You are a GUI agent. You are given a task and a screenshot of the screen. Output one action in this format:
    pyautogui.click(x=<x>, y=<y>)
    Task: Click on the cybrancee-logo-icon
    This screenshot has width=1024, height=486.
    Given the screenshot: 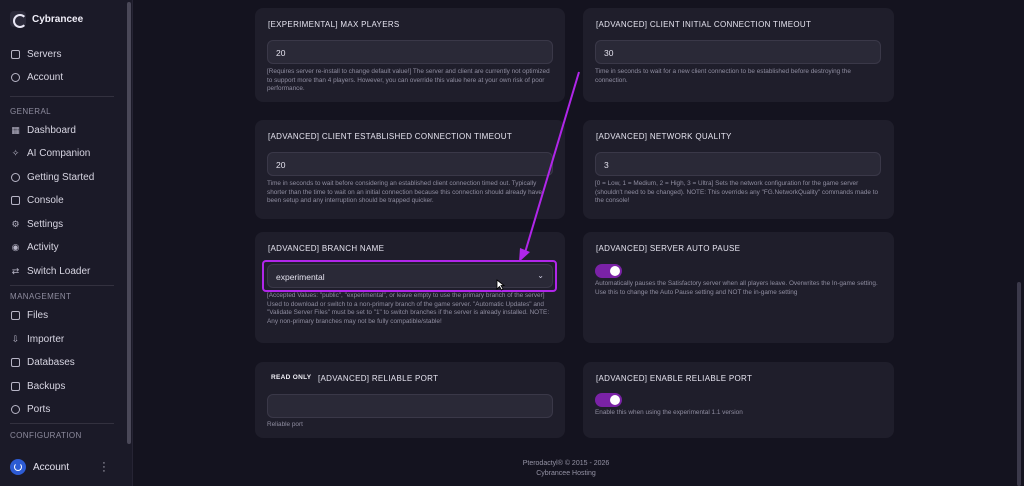 What is the action you would take?
    pyautogui.click(x=18, y=19)
    